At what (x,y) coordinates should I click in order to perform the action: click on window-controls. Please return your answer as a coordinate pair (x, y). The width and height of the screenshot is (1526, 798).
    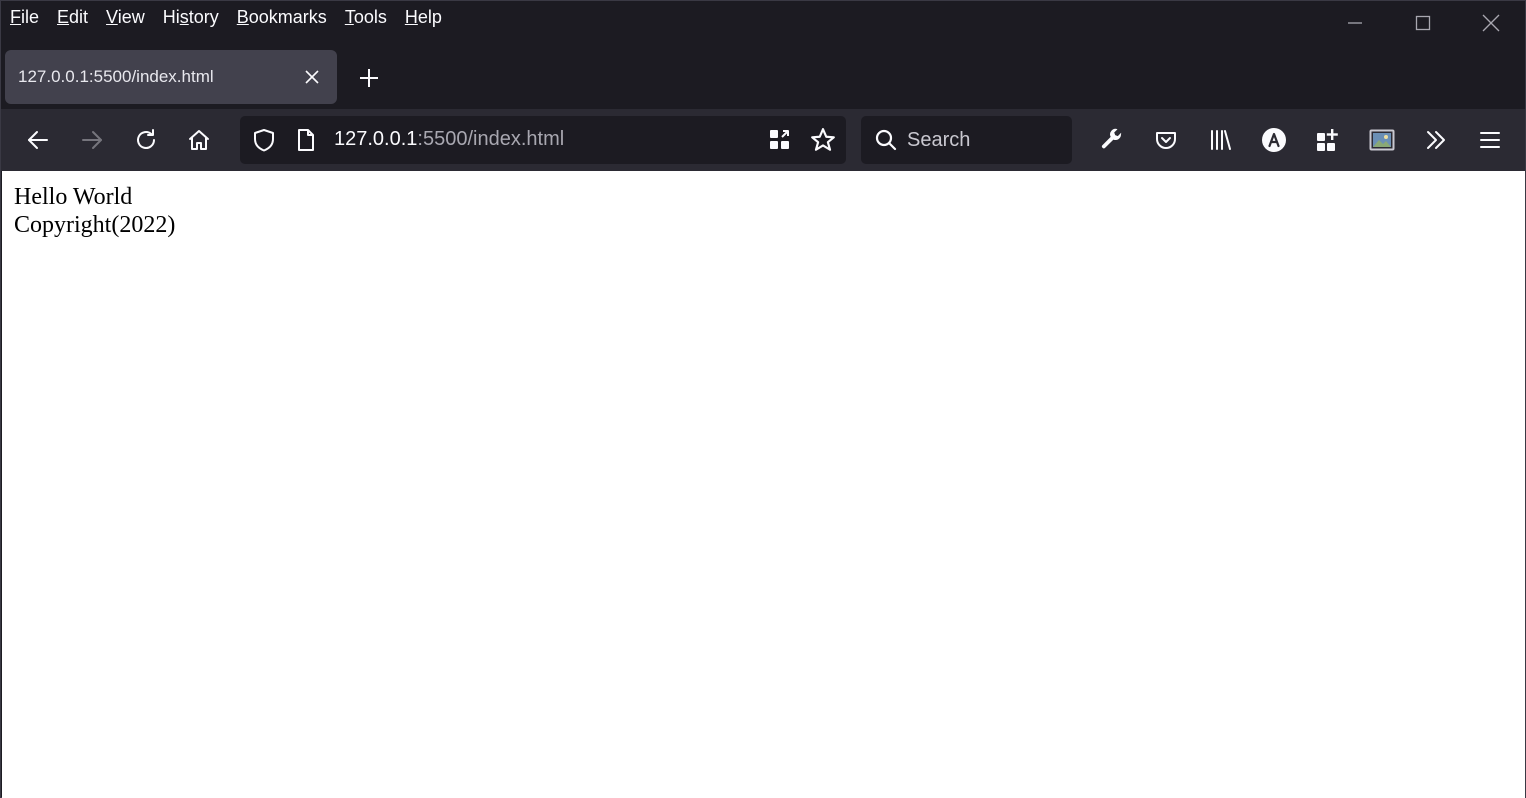
    Looking at the image, I should click on (1423, 23).